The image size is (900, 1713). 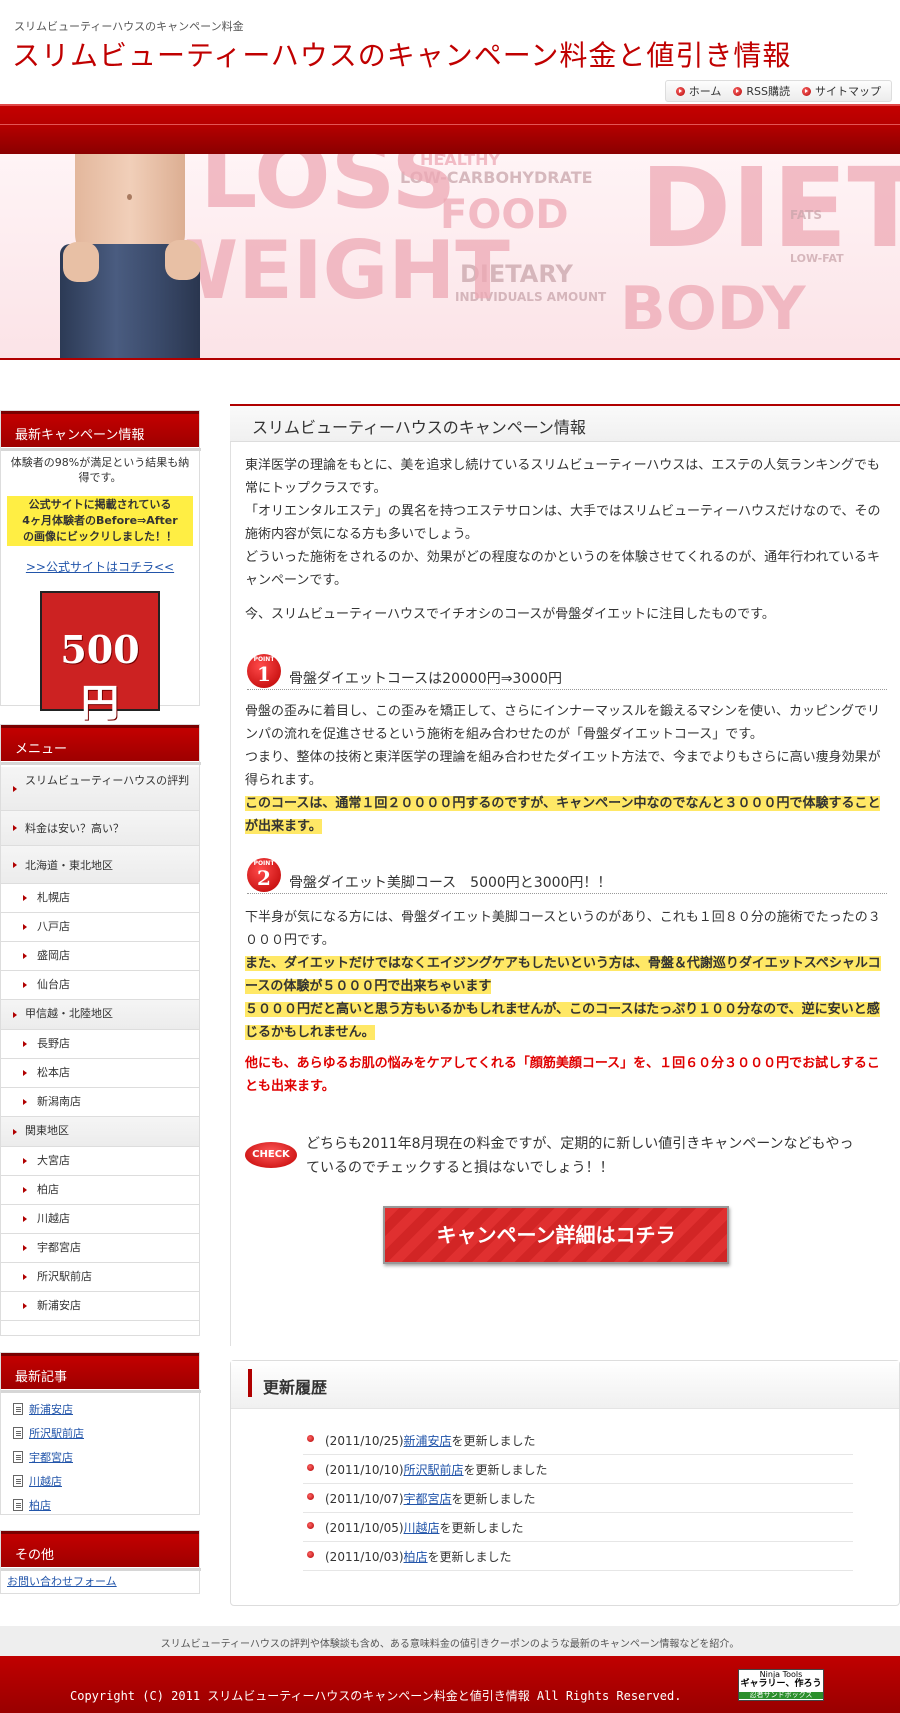 What do you see at coordinates (100, 1132) in the screenshot?
I see `menu-item-region: 関東地区` at bounding box center [100, 1132].